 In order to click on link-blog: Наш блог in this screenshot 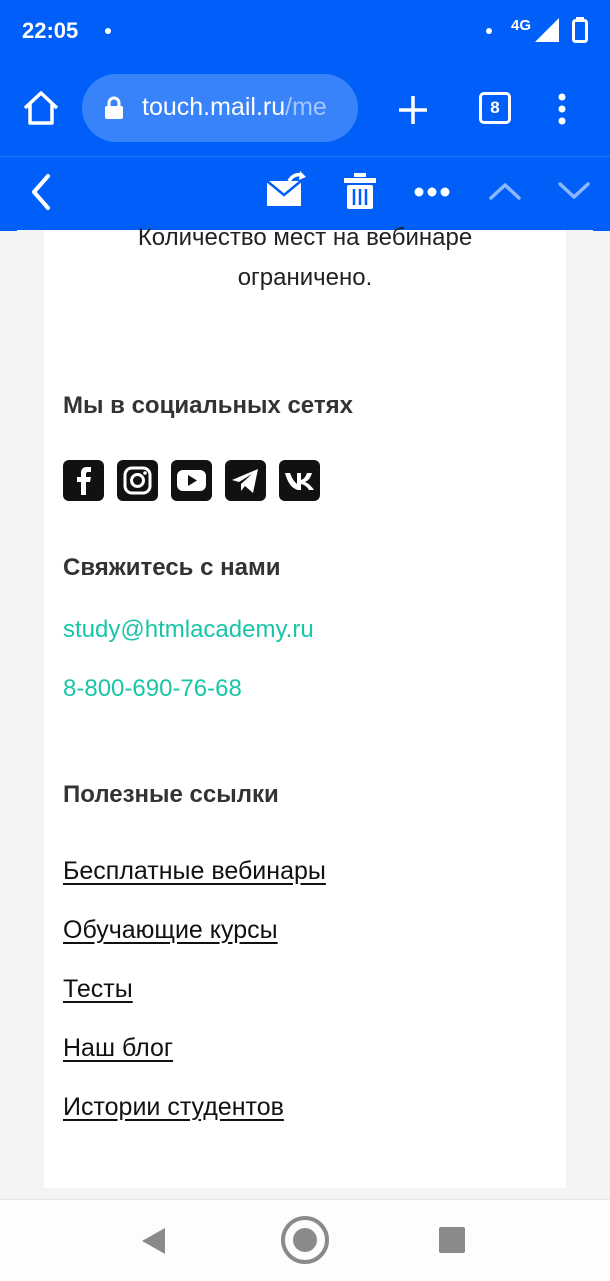, I will do `click(118, 1048)`.